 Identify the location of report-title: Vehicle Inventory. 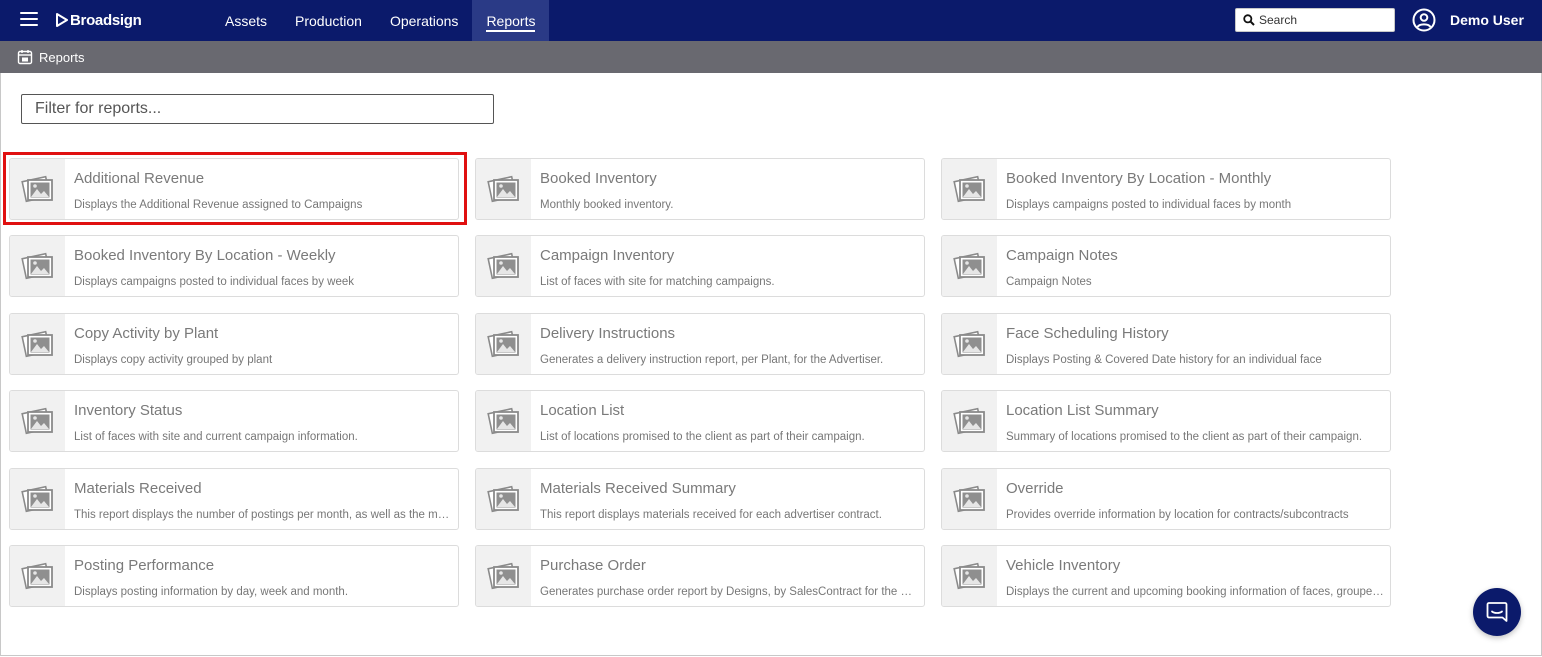
(1063, 565).